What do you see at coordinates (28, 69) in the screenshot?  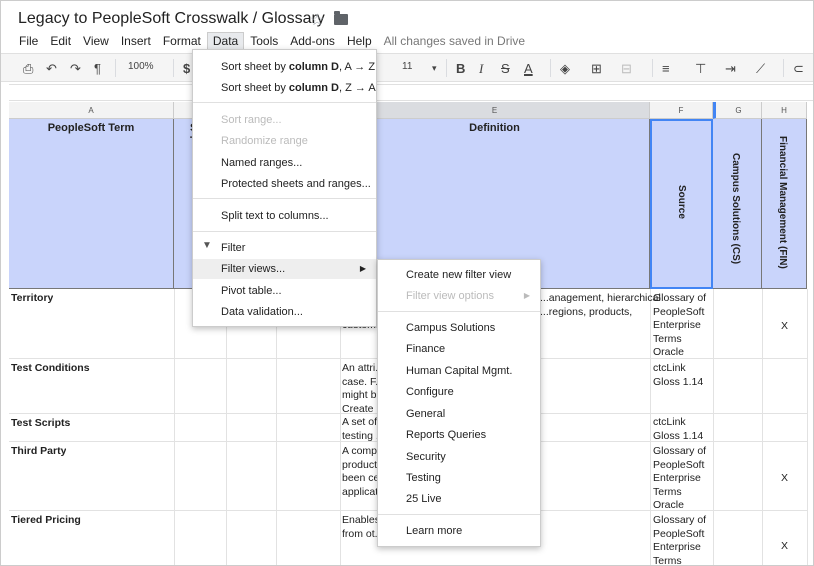 I see `print-icon: ⎙` at bounding box center [28, 69].